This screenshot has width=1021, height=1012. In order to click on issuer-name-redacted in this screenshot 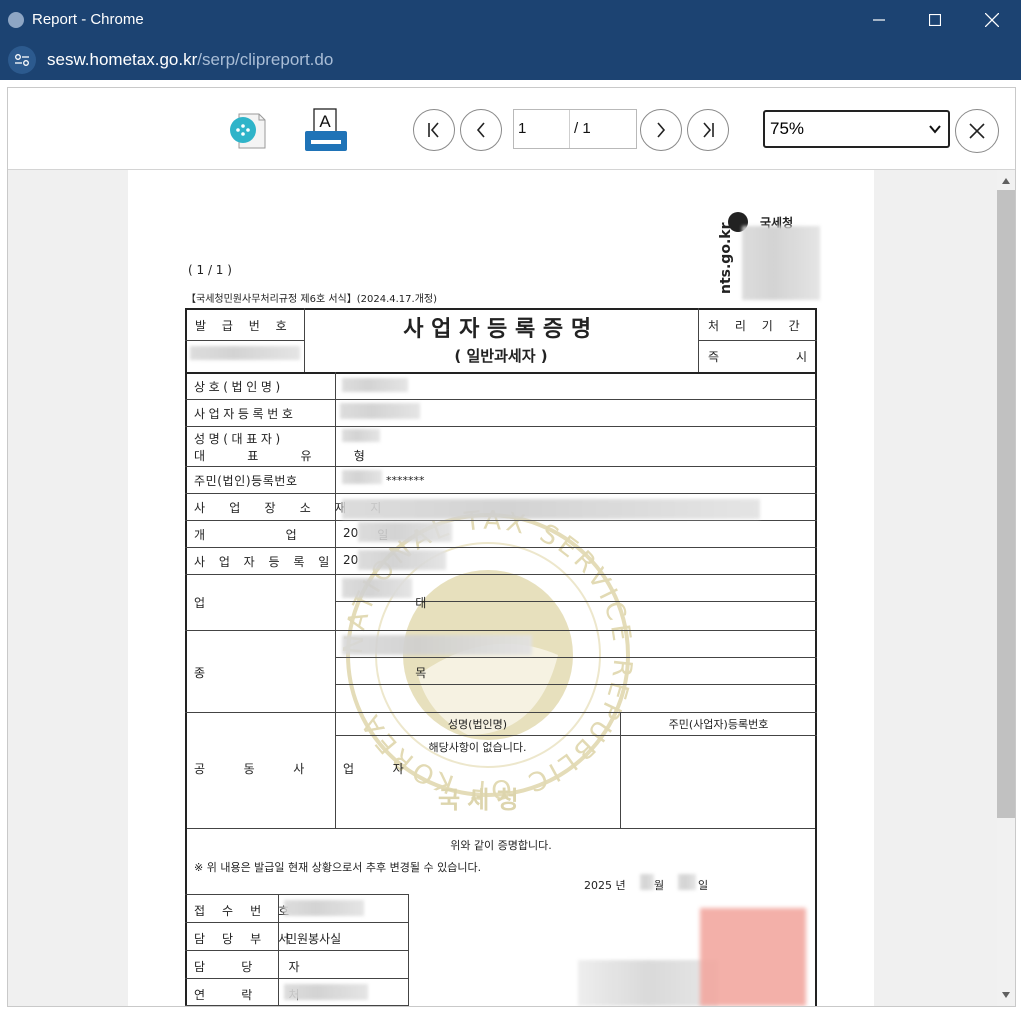, I will do `click(648, 983)`.